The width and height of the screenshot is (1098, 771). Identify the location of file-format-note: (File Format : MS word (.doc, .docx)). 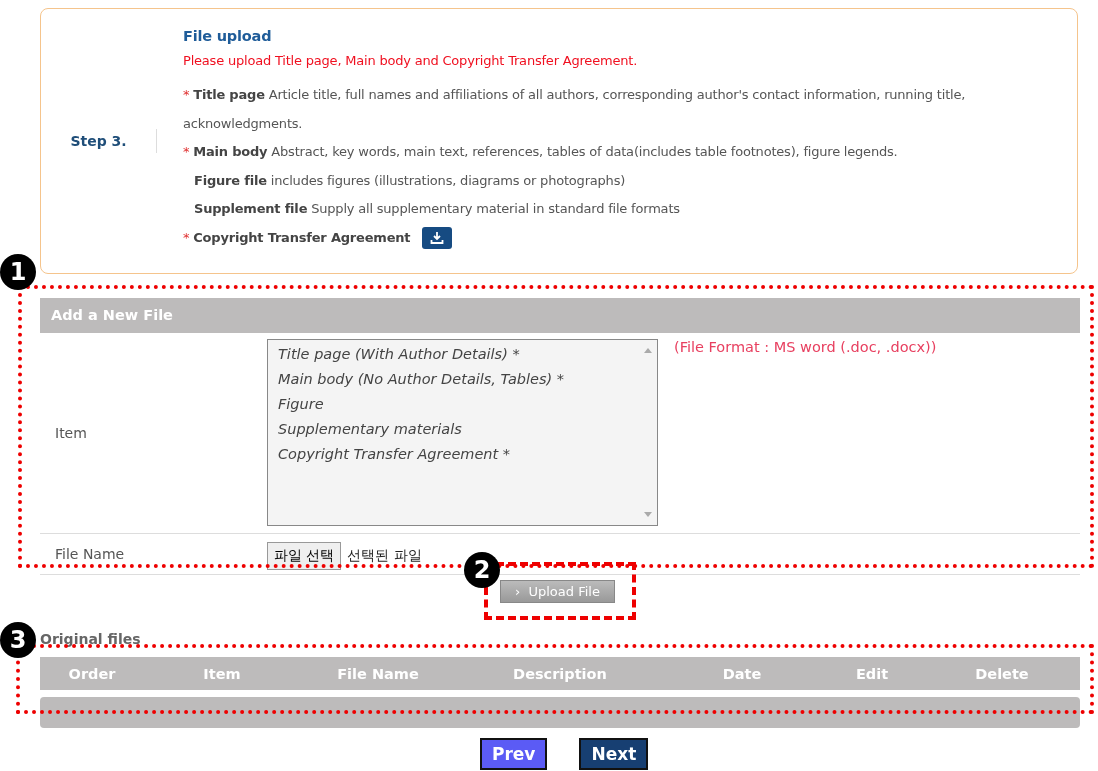
(805, 347).